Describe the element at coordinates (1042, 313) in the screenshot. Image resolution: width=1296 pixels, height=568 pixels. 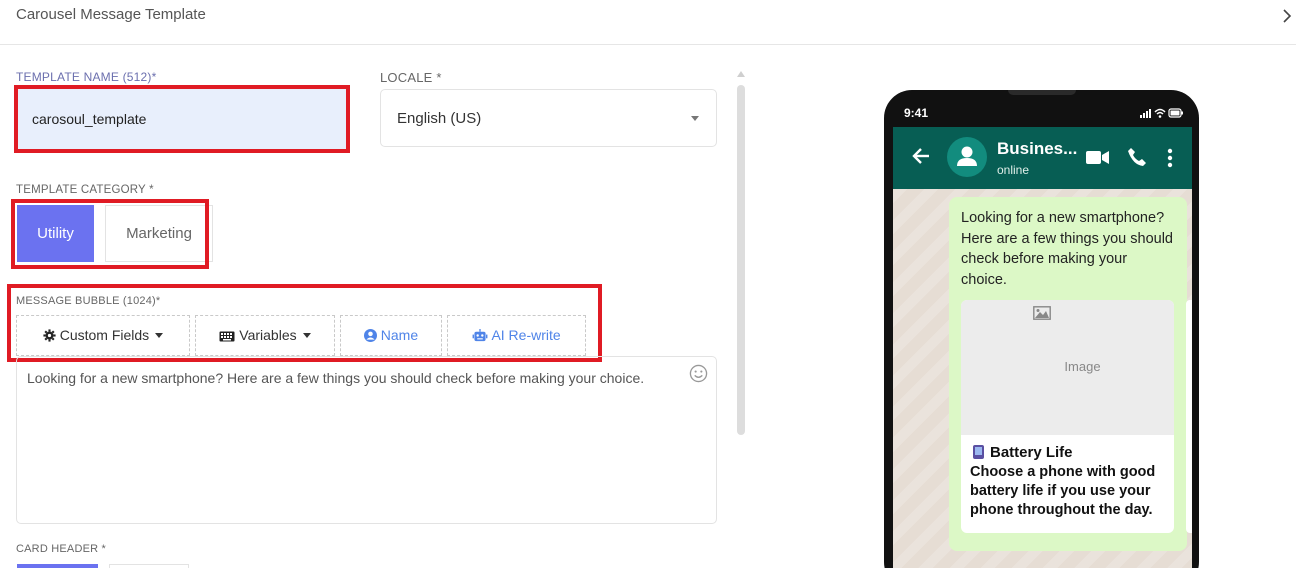
I see `image-icon` at that location.